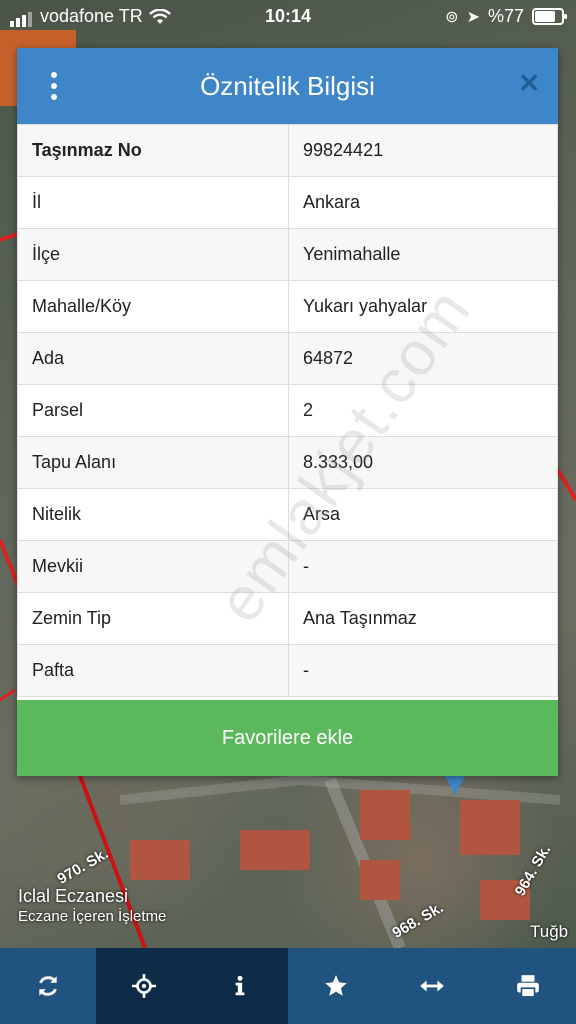 The width and height of the screenshot is (576, 1024). I want to click on table-row: Zemin Tip Ana Taşınmaz, so click(287, 618).